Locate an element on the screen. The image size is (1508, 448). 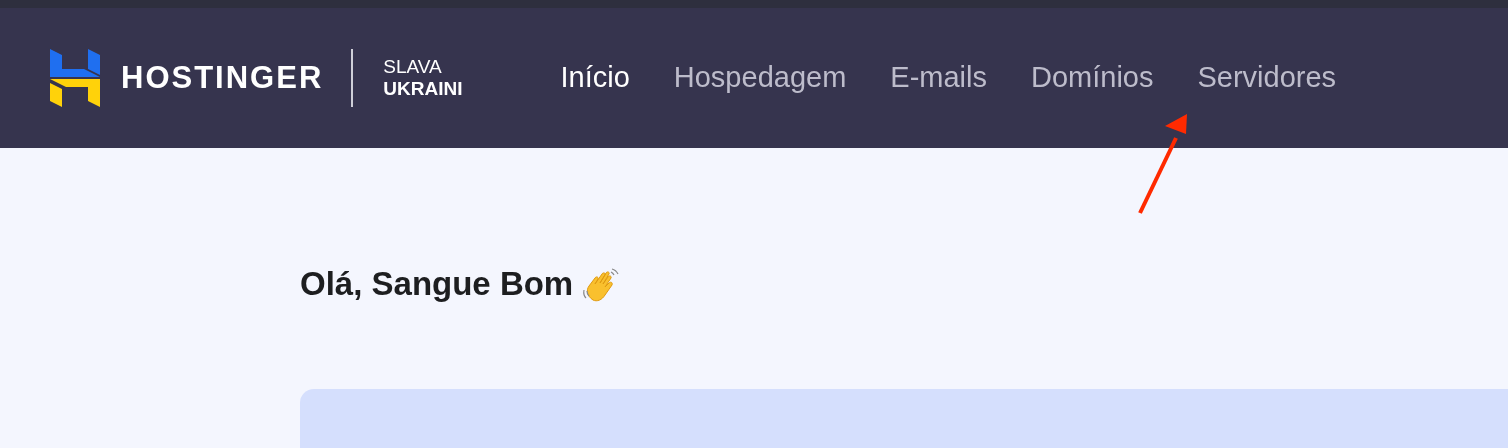
tagline: UKRAINI is located at coordinates (423, 89).